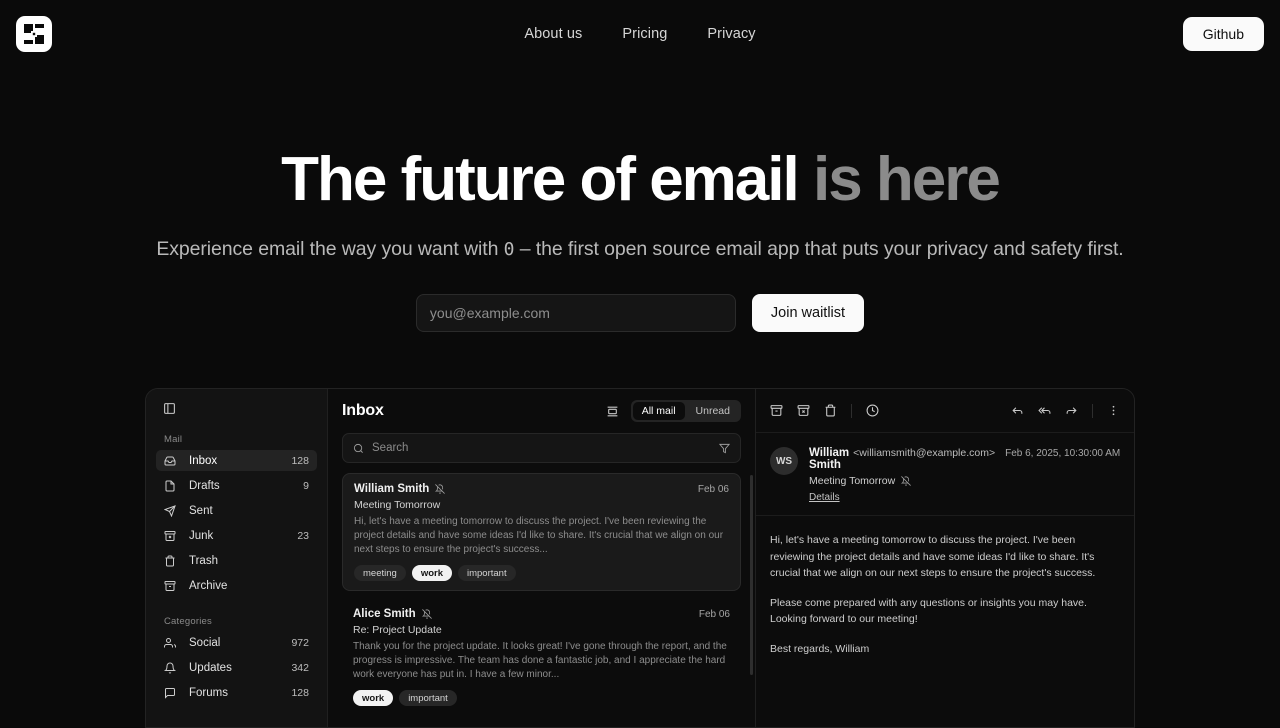 The width and height of the screenshot is (1280, 728). I want to click on sidebar-item-label: Archive, so click(208, 585).